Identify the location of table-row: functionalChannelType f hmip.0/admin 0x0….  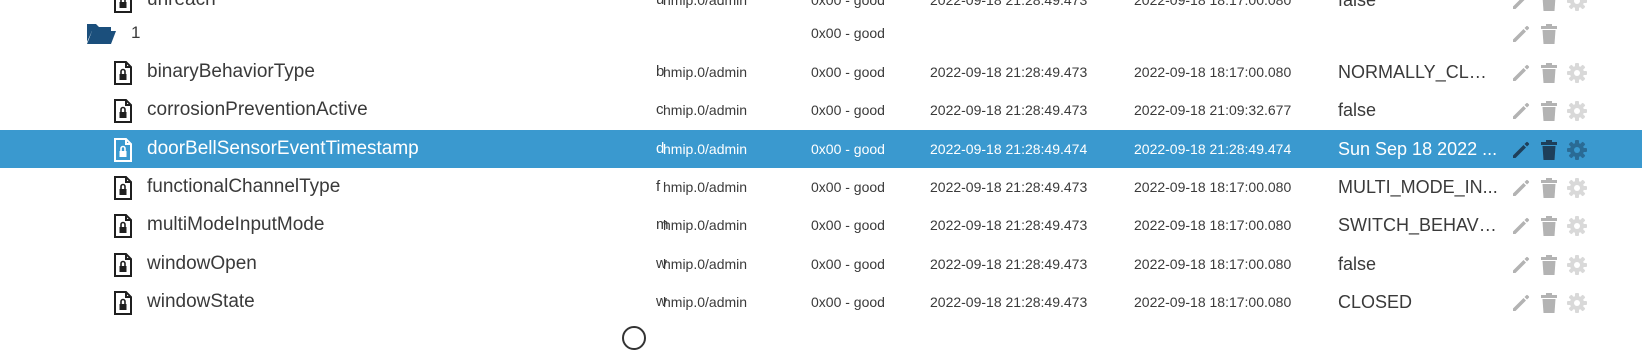
(821, 187).